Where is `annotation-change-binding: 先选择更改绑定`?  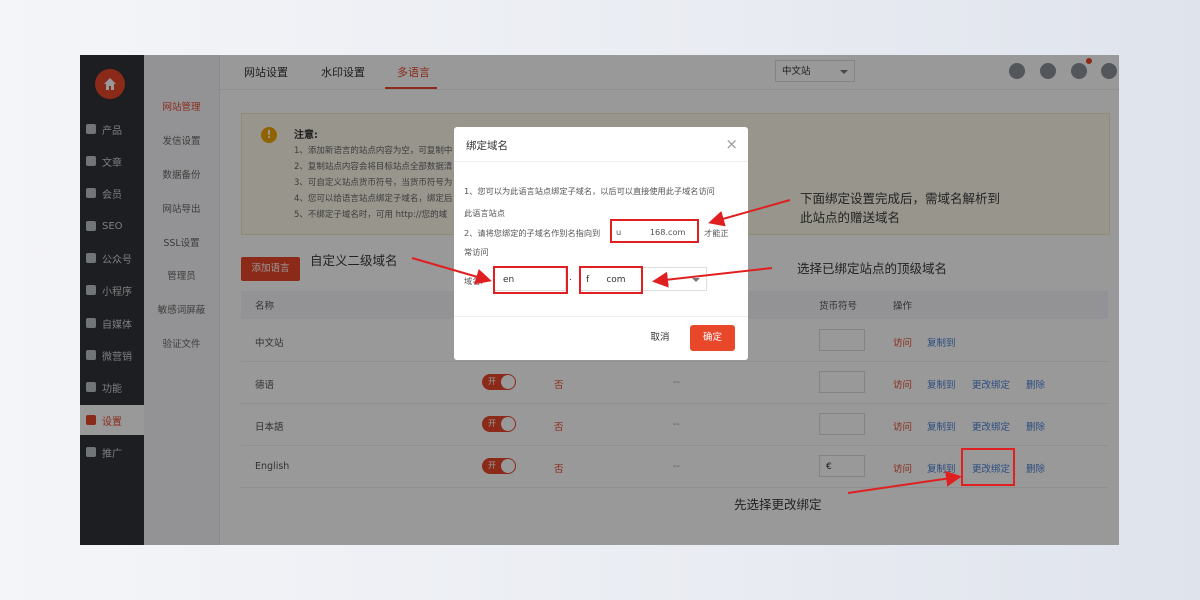
annotation-change-binding: 先选择更改绑定 is located at coordinates (778, 504).